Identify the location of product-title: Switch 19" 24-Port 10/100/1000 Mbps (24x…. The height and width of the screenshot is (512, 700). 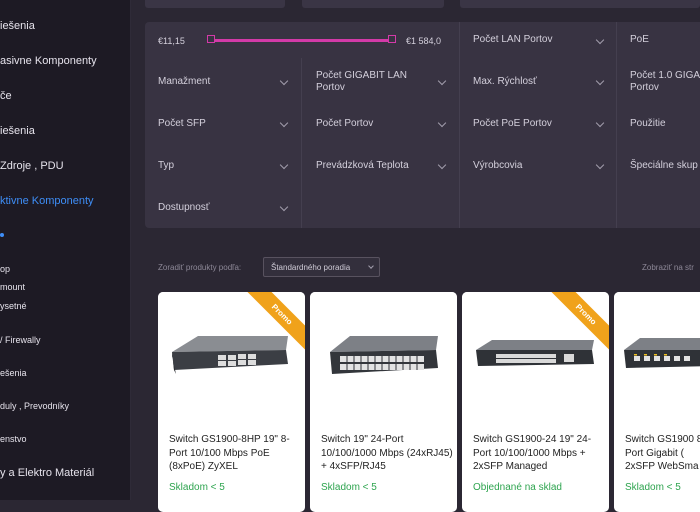
(387, 453).